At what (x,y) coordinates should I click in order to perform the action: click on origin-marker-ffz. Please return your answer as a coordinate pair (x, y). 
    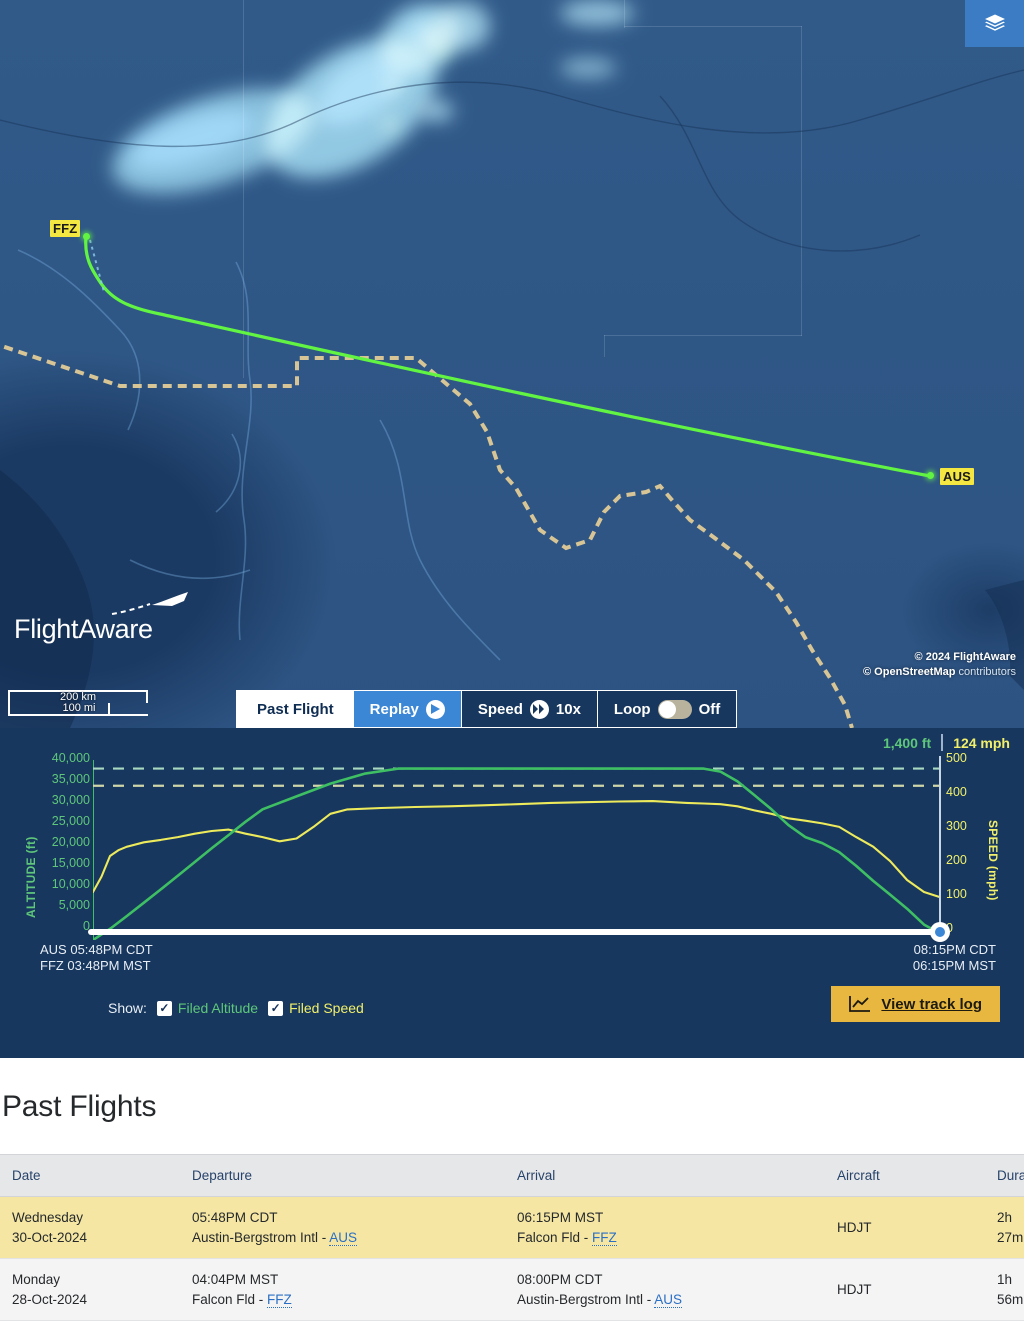
    Looking at the image, I should click on (86, 236).